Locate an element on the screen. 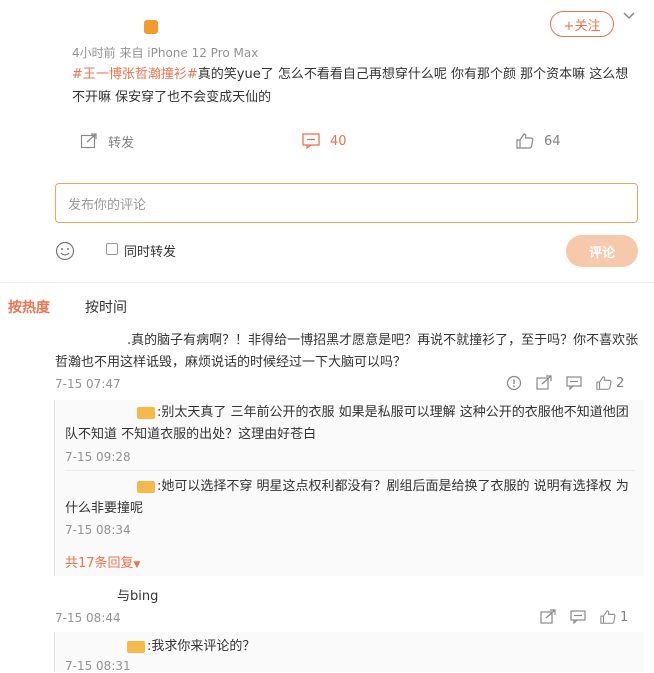  reply-list: :我求你来评论的？ 7-15 08:31 is located at coordinates (349, 652).